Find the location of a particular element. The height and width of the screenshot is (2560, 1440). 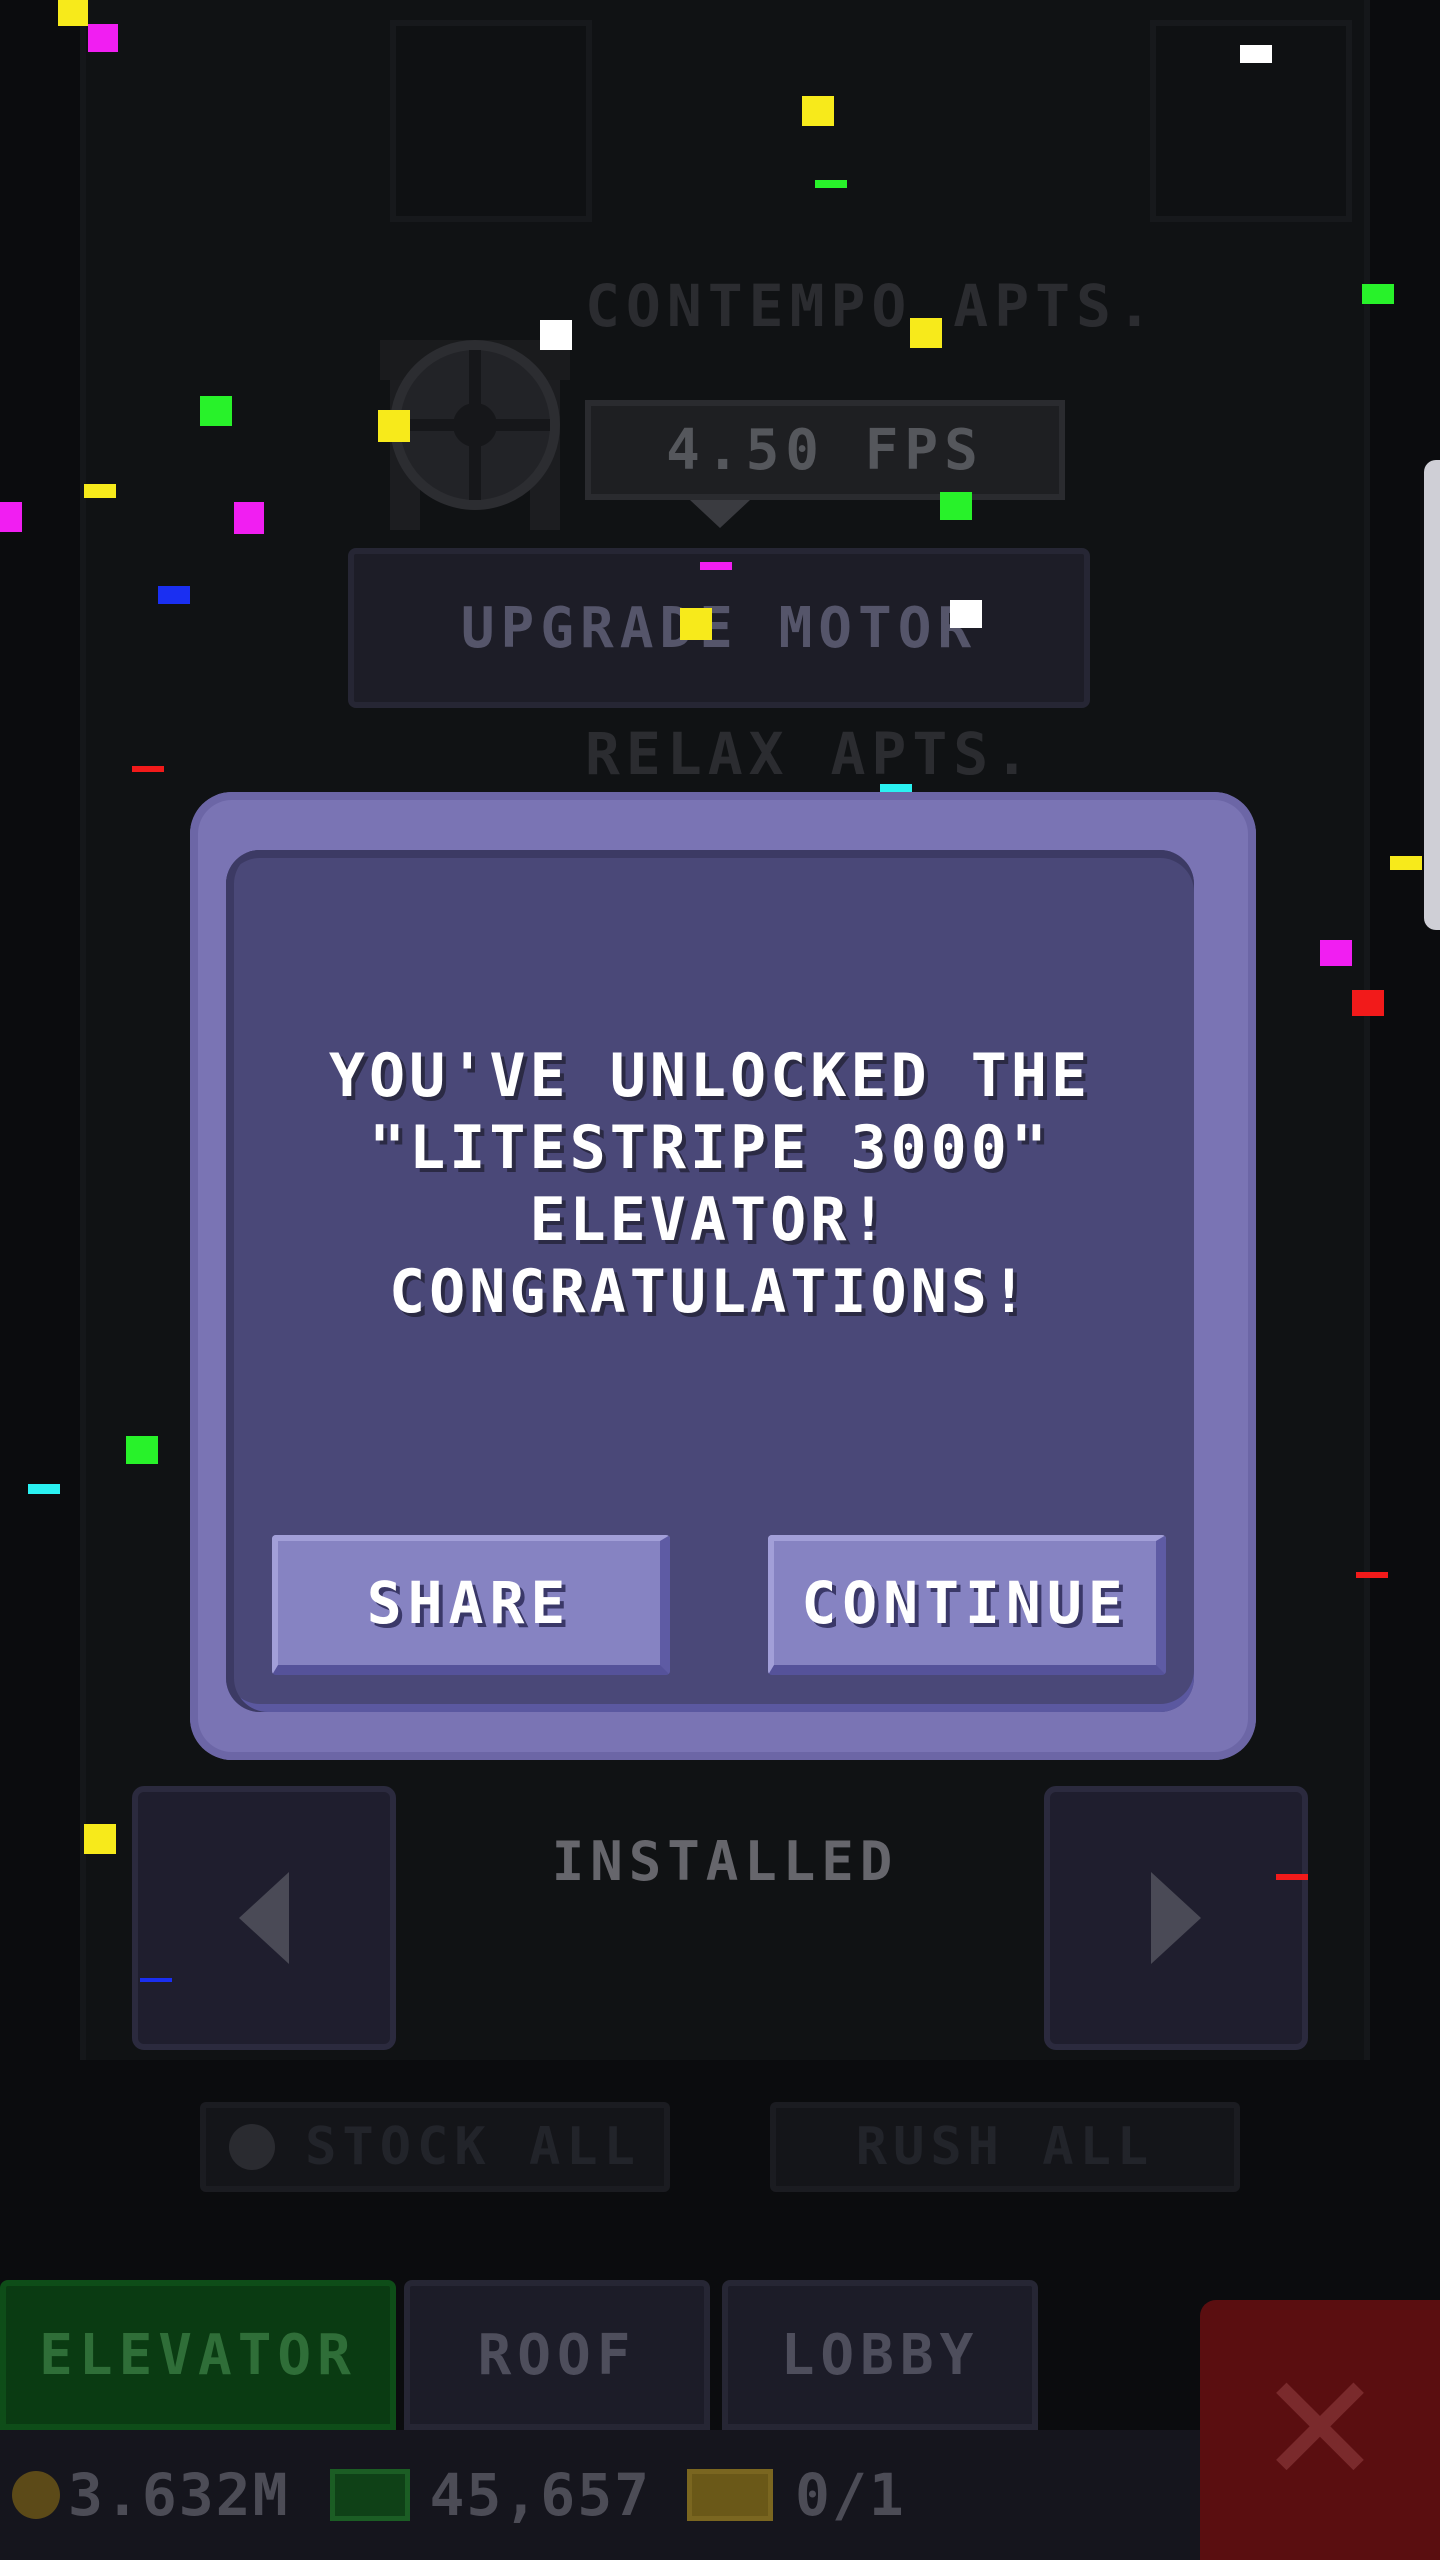

tab-elevator-label: ELEVATOR is located at coordinates (198, 2355).